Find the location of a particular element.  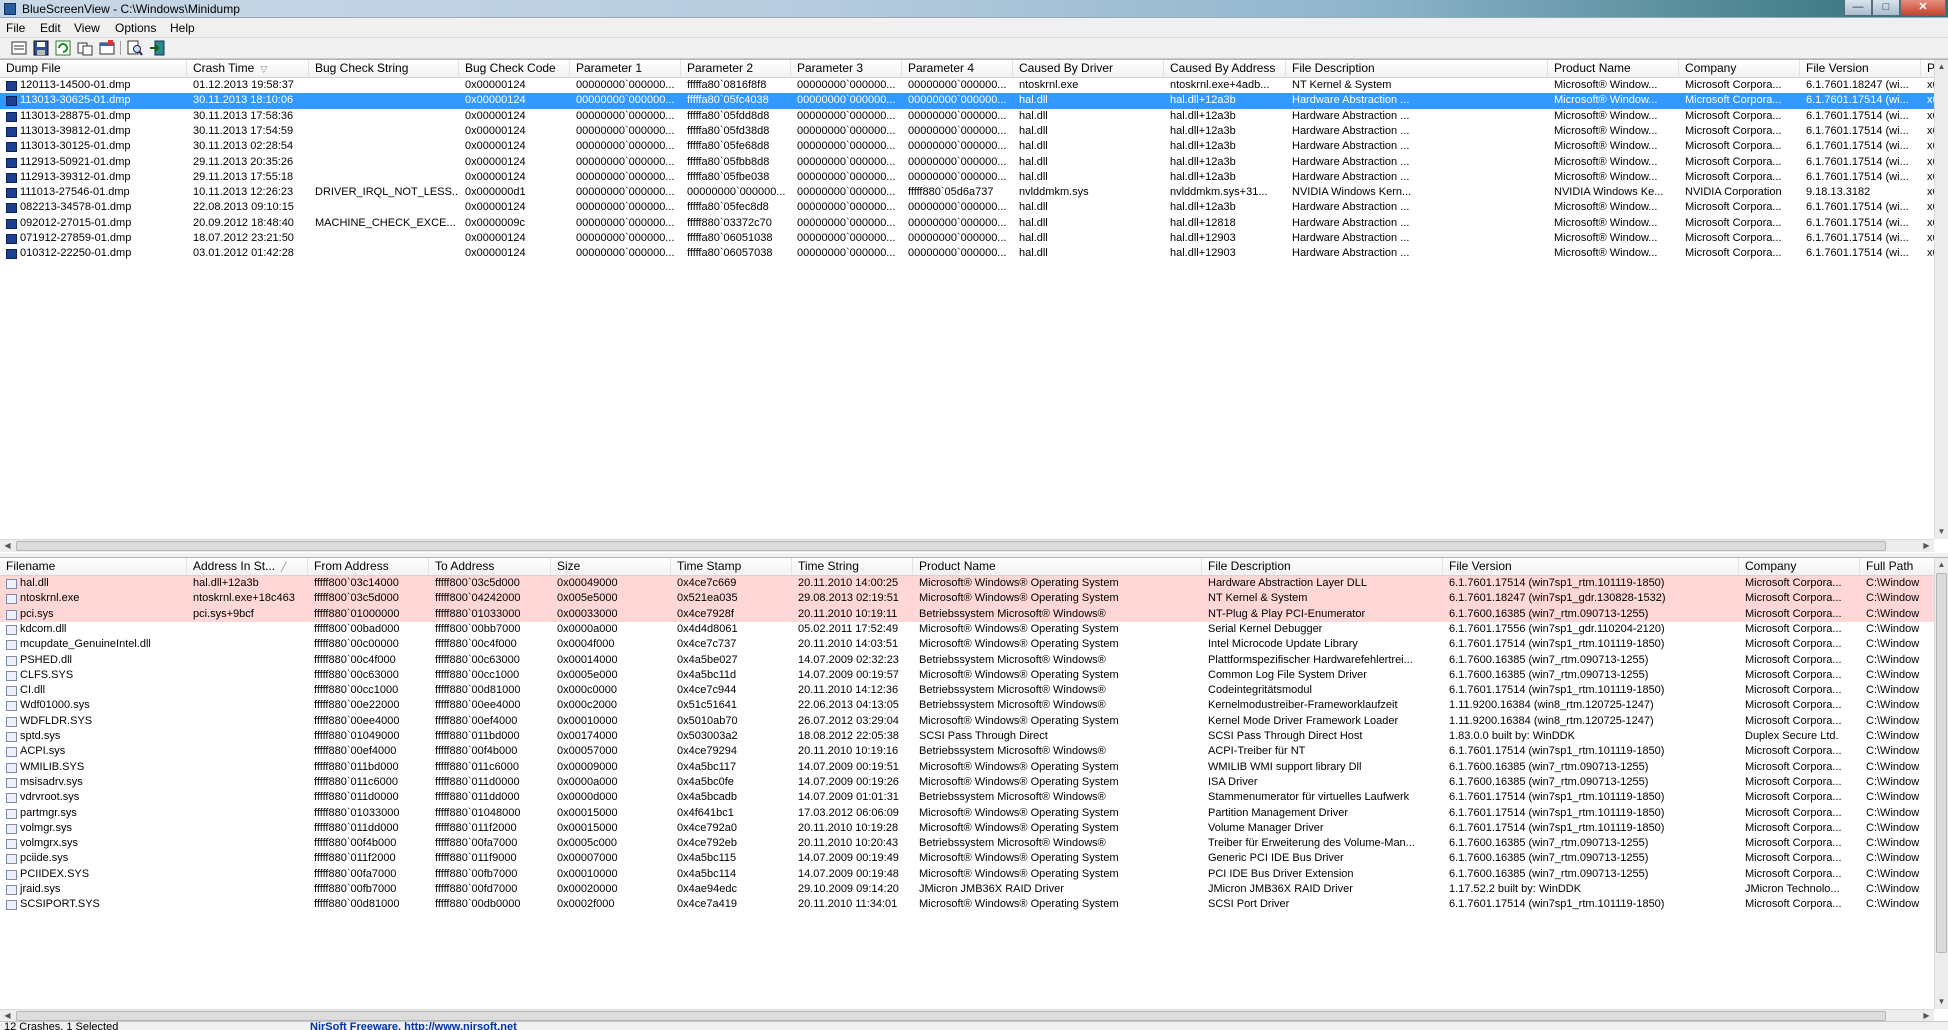

scroll-left-arrow-icon: ◀ is located at coordinates (7, 546).